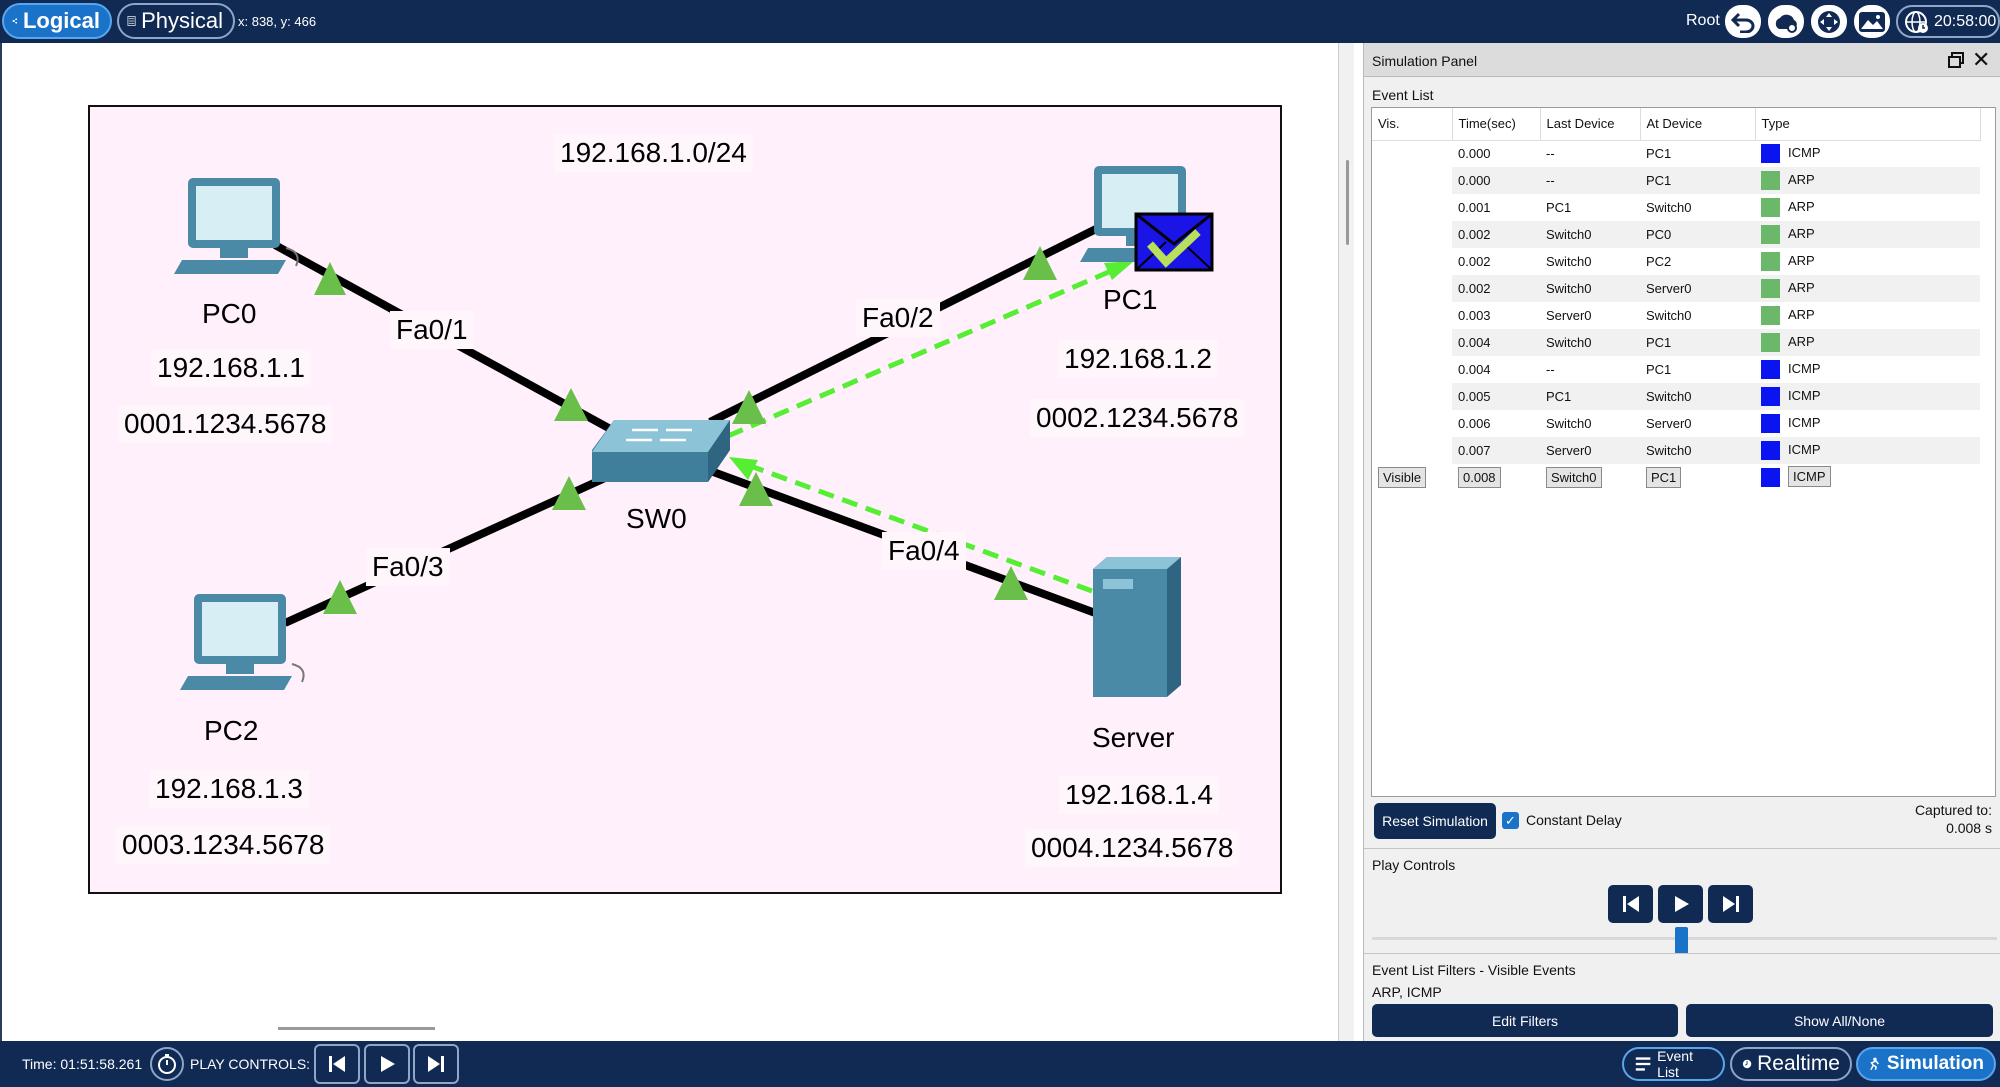 This screenshot has width=2000, height=1087. What do you see at coordinates (231, 730) in the screenshot?
I see `pc2-name-label: PC2` at bounding box center [231, 730].